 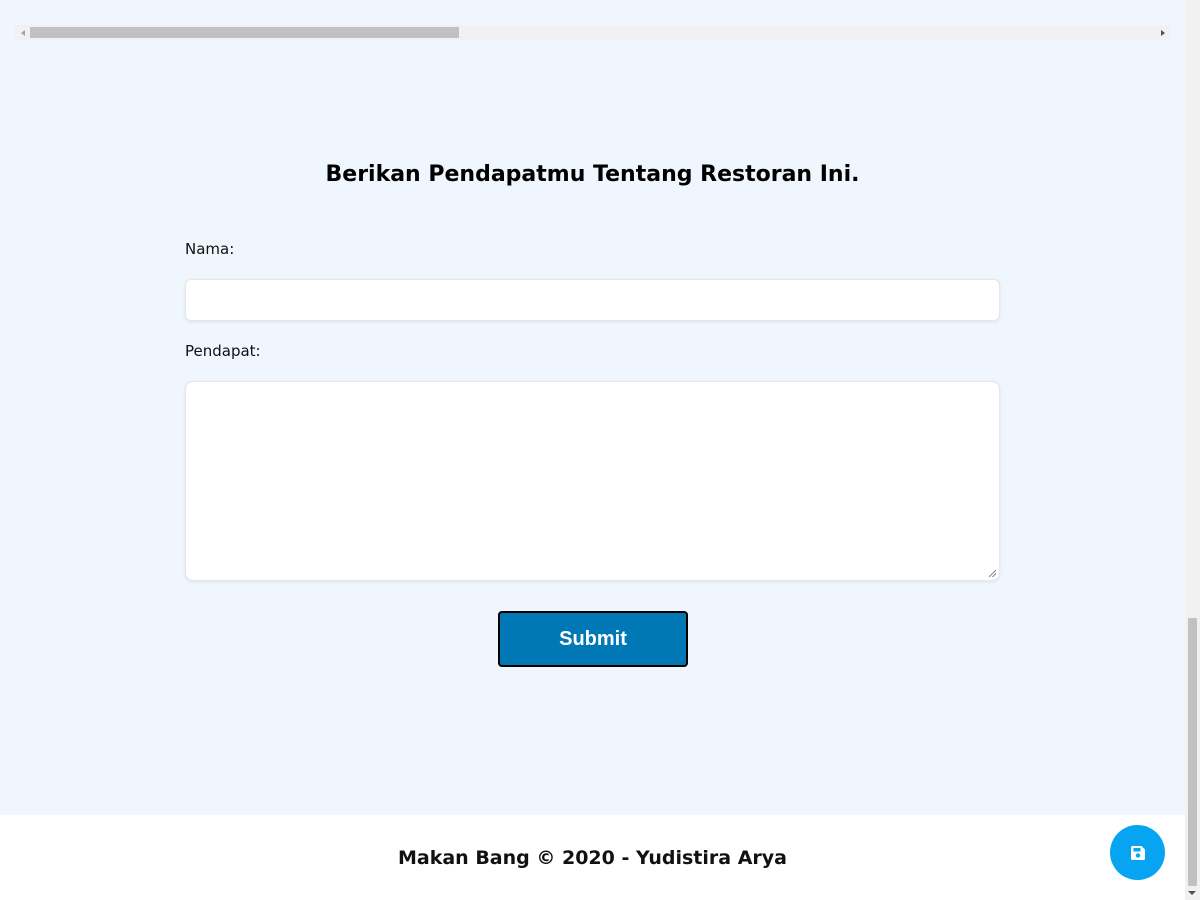 I want to click on resize-handle-icon, so click(x=992, y=573).